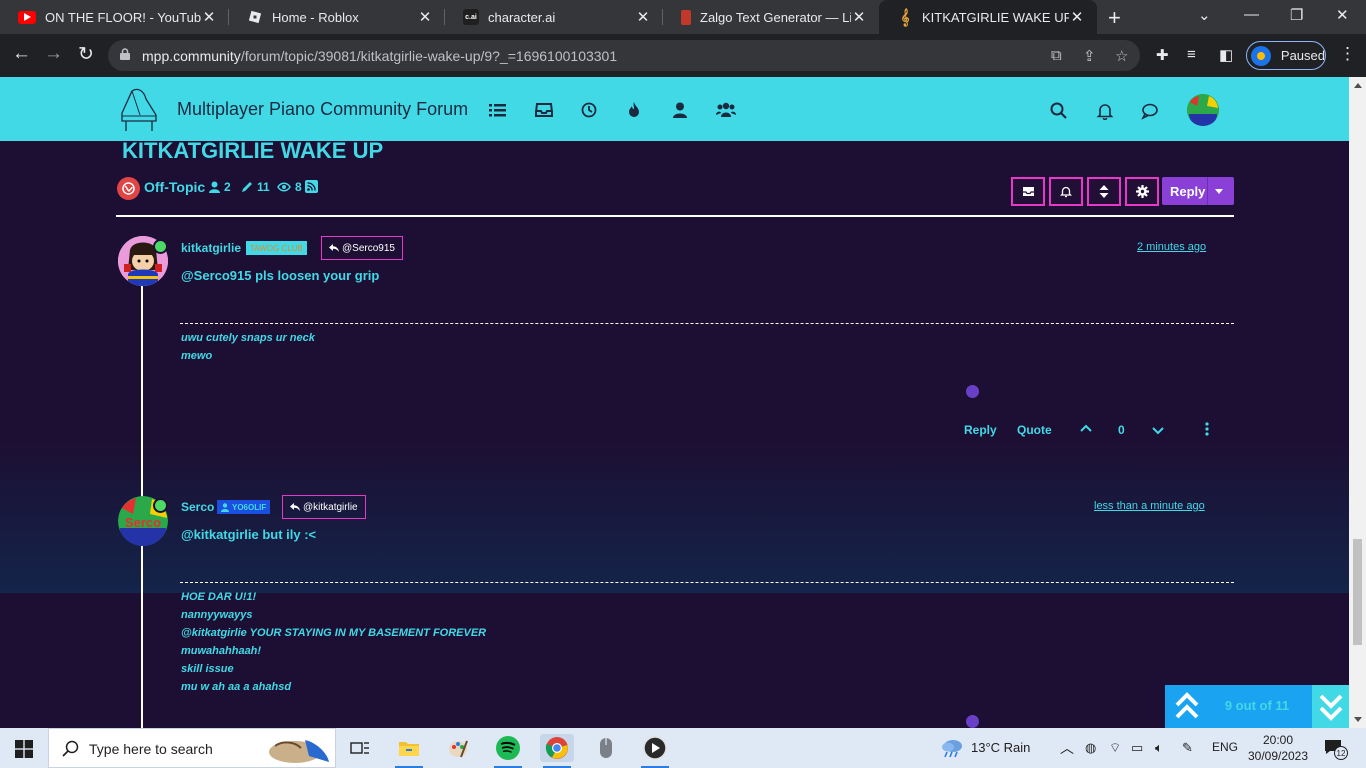 The image size is (1366, 768). What do you see at coordinates (1225, 747) in the screenshot?
I see `language-indicator: ENG` at bounding box center [1225, 747].